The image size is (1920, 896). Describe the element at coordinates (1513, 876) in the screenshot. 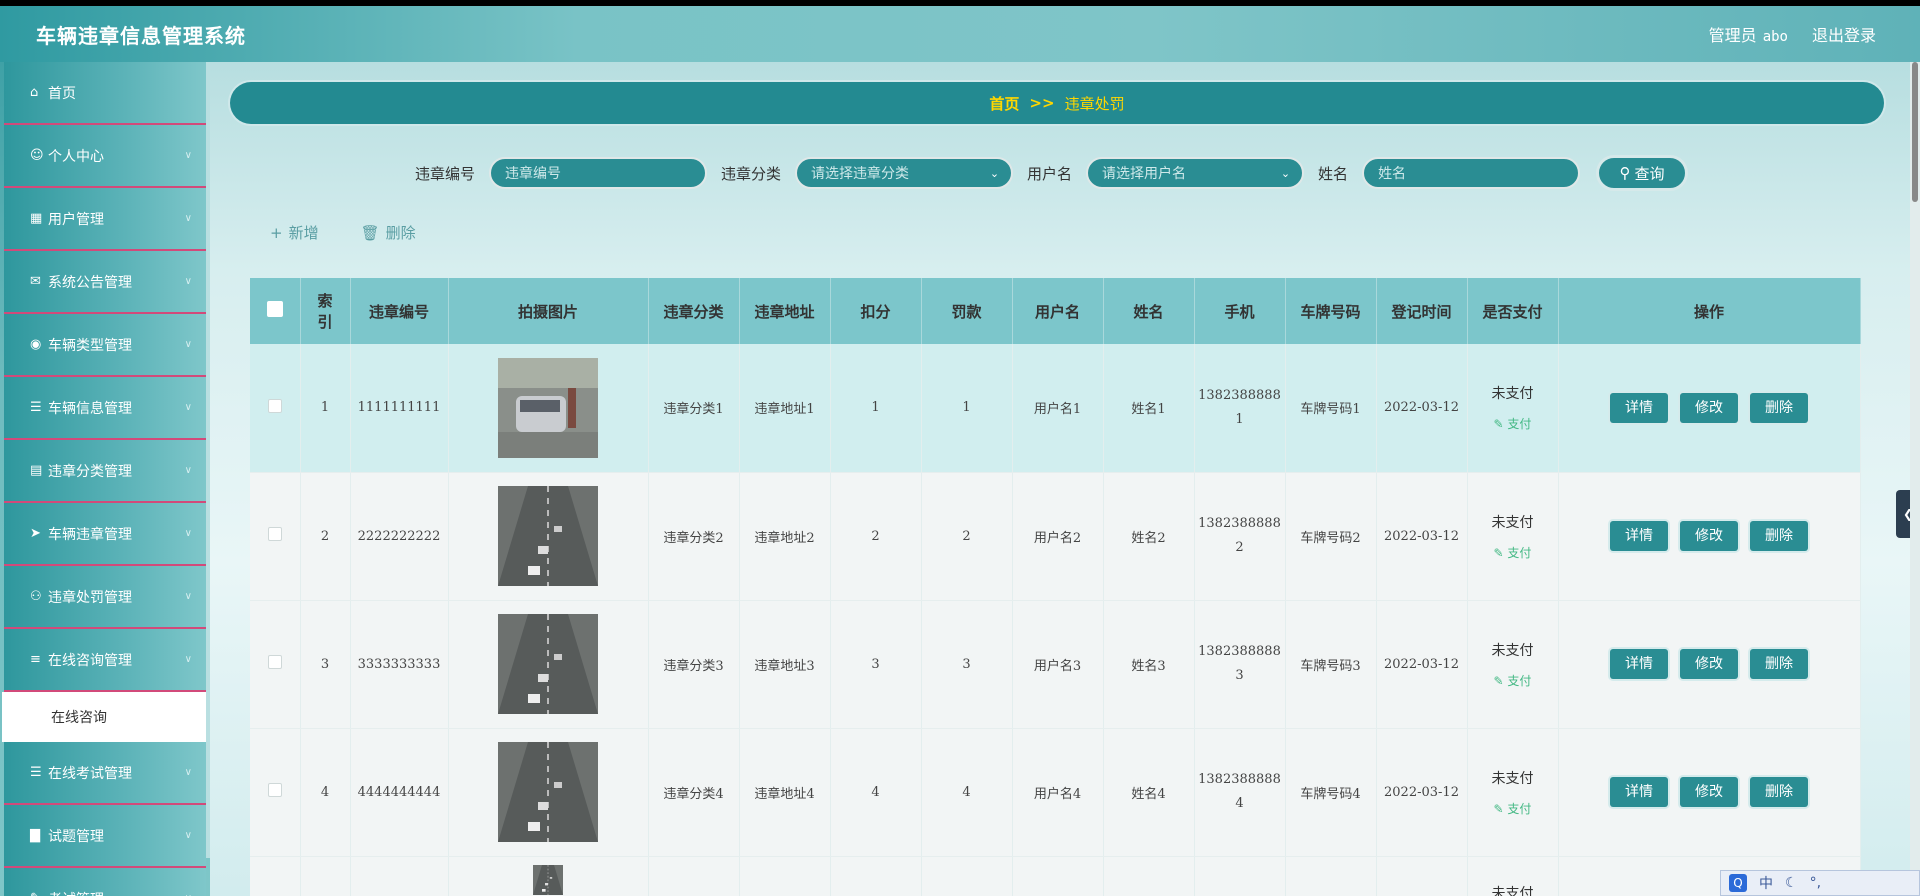

I see `cell-partial: 未支付` at that location.